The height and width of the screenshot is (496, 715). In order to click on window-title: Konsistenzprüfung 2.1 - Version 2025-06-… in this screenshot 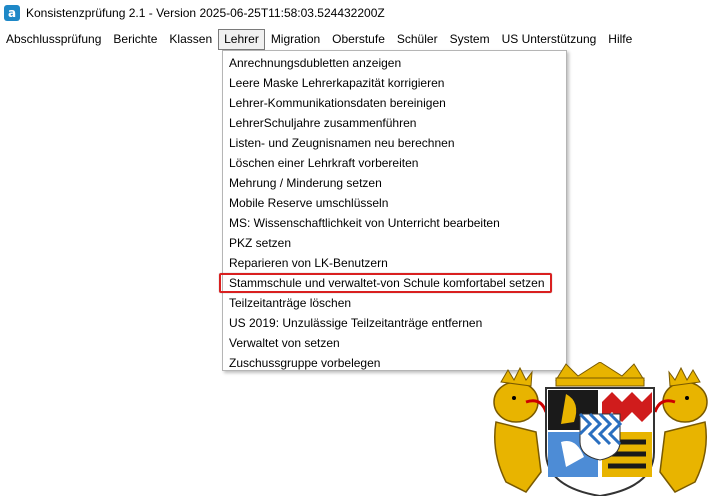, I will do `click(205, 13)`.